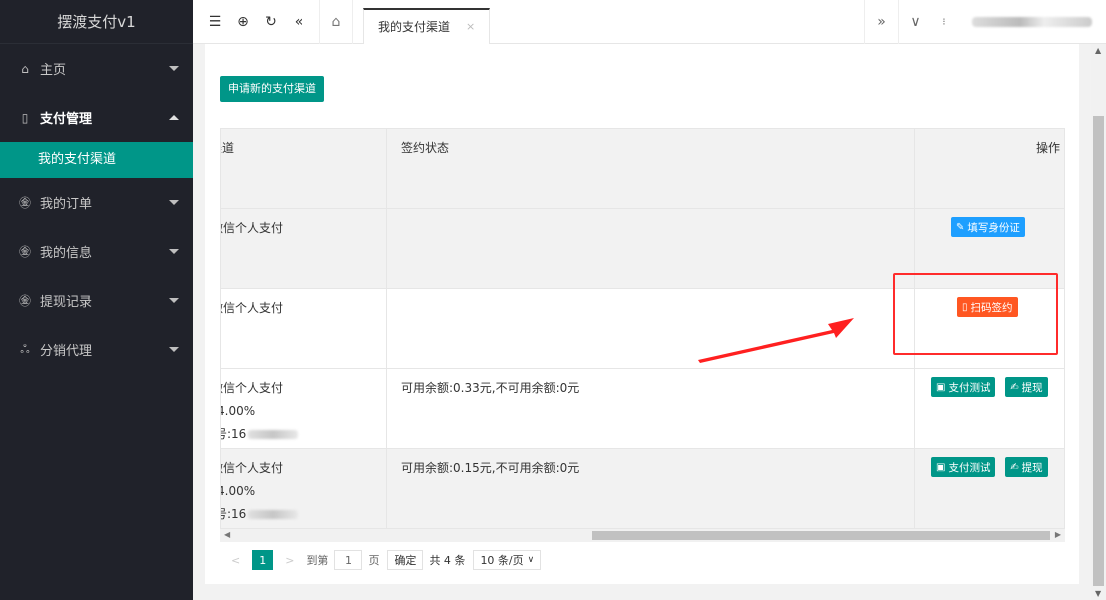  What do you see at coordinates (447, 560) in the screenshot?
I see `total-count: 共 4 条` at bounding box center [447, 560].